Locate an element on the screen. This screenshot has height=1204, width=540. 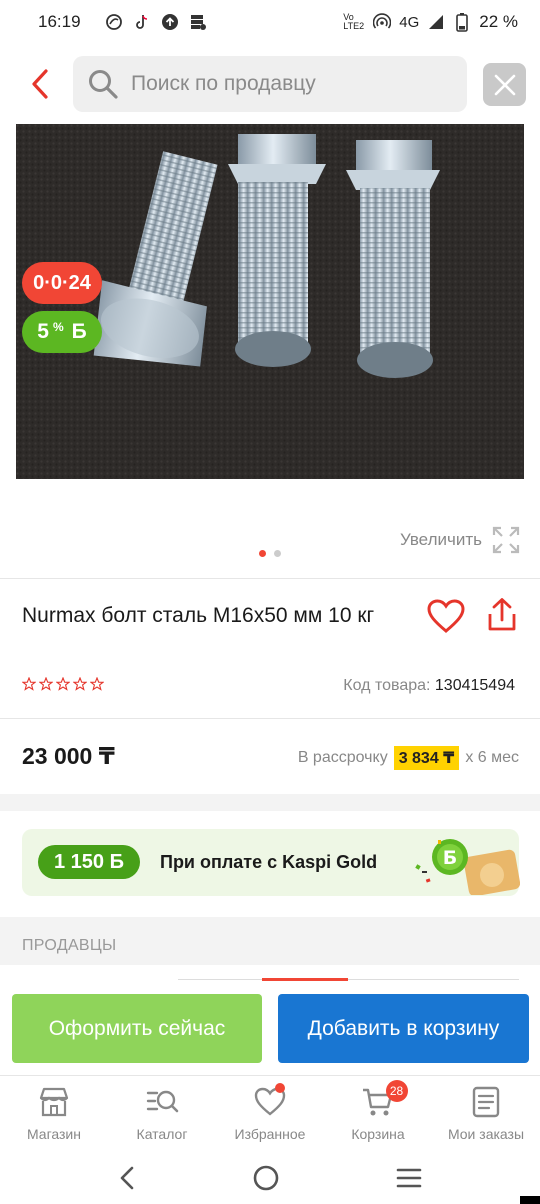
sellers-tabs is located at coordinates (348, 980).